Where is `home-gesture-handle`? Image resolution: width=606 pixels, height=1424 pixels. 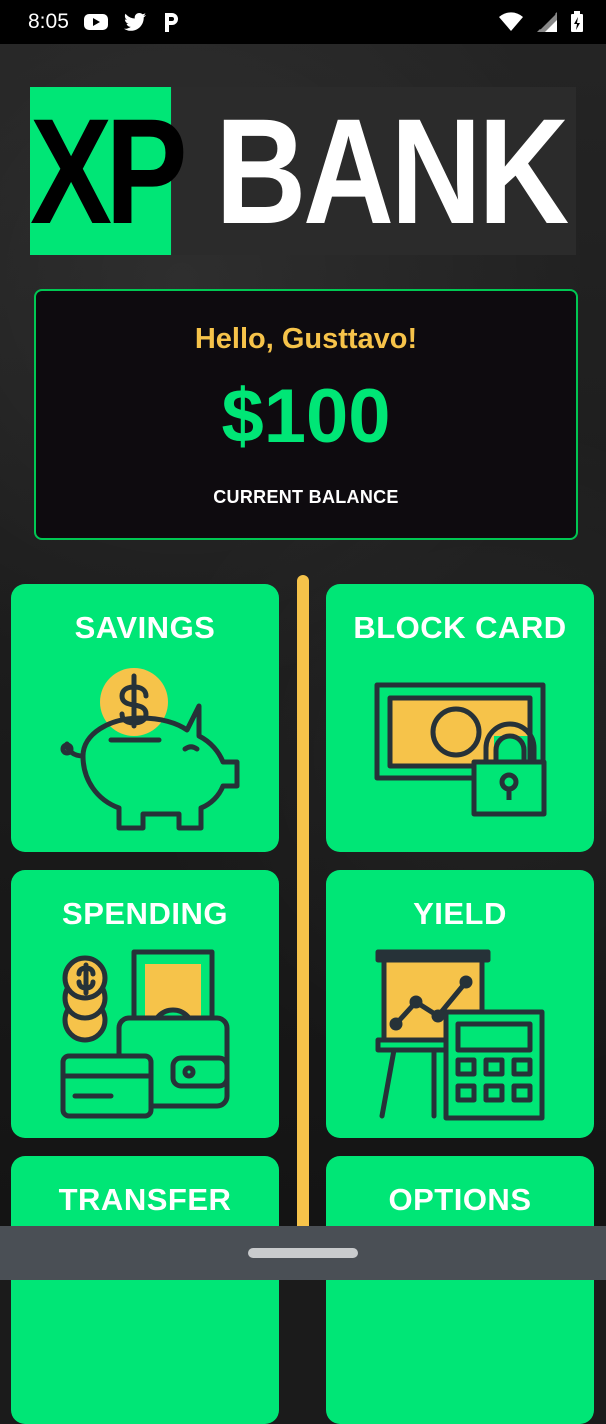
home-gesture-handle is located at coordinates (303, 1253).